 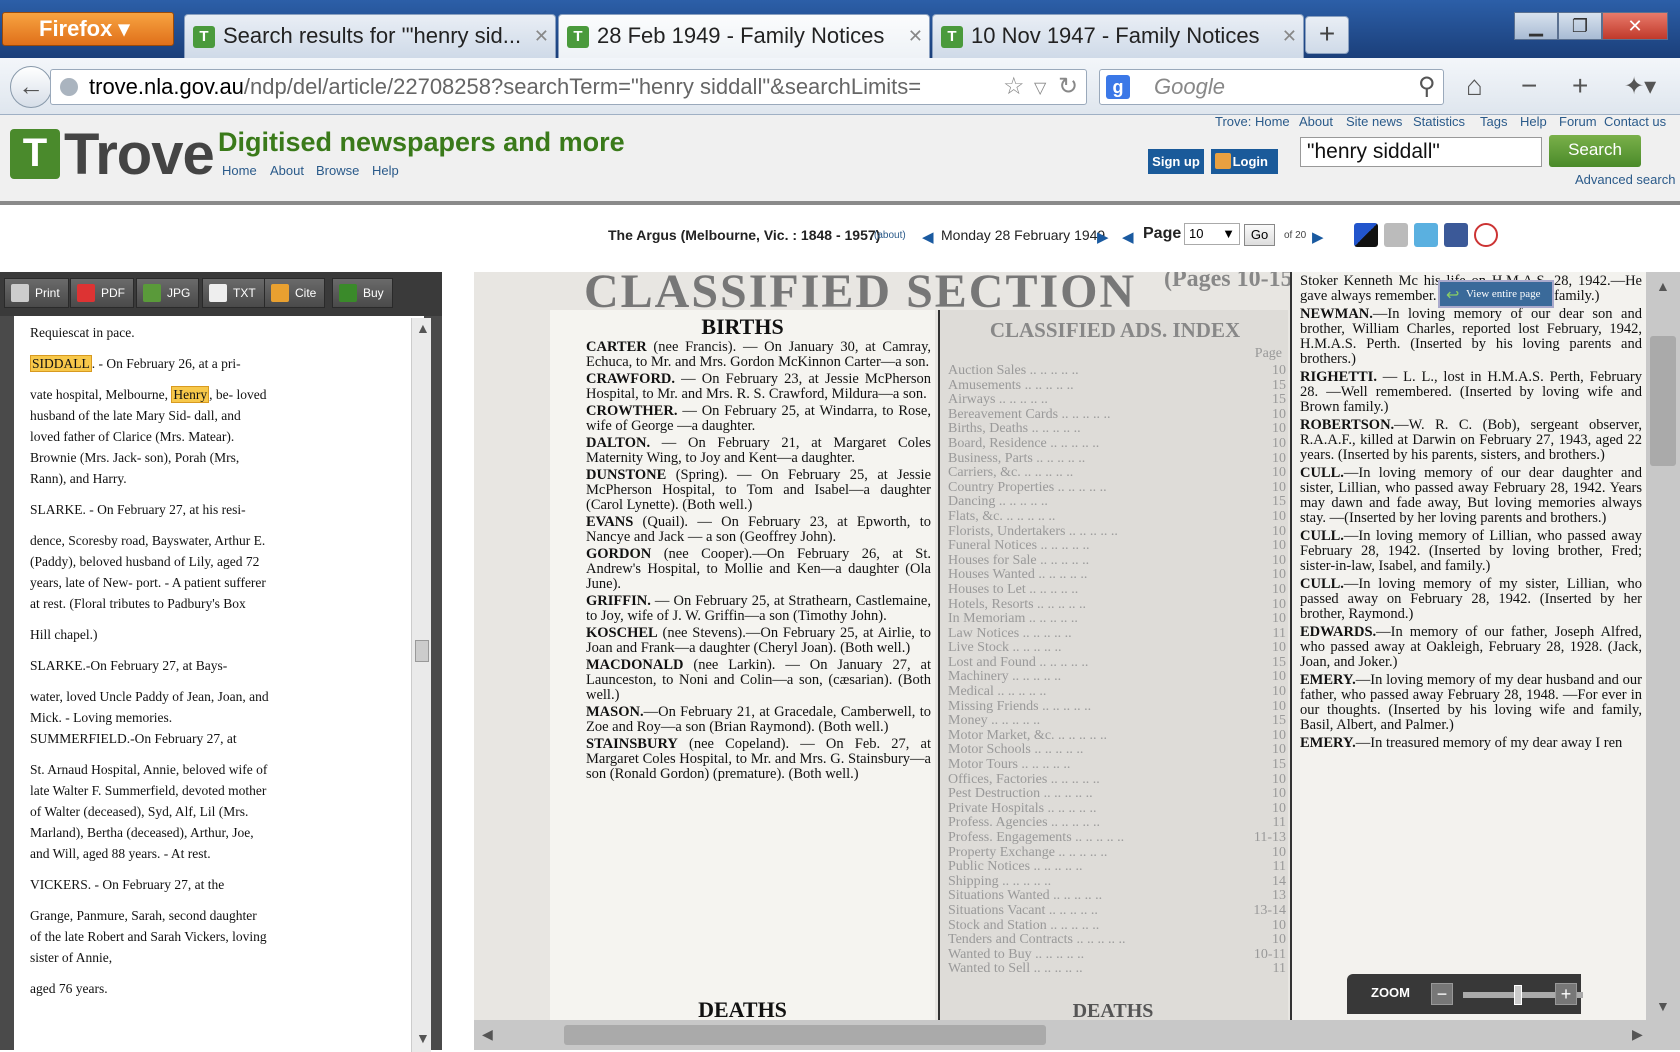 I want to click on text-paragraph: VICKERS. - On February 27, at the, so click(x=127, y=884).